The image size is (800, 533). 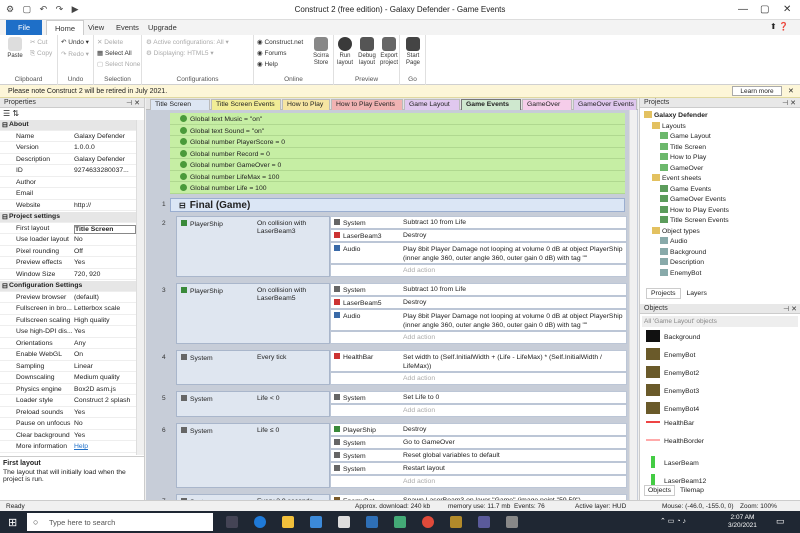 I want to click on object-item: EnemyBot4, so click(x=672, y=408).